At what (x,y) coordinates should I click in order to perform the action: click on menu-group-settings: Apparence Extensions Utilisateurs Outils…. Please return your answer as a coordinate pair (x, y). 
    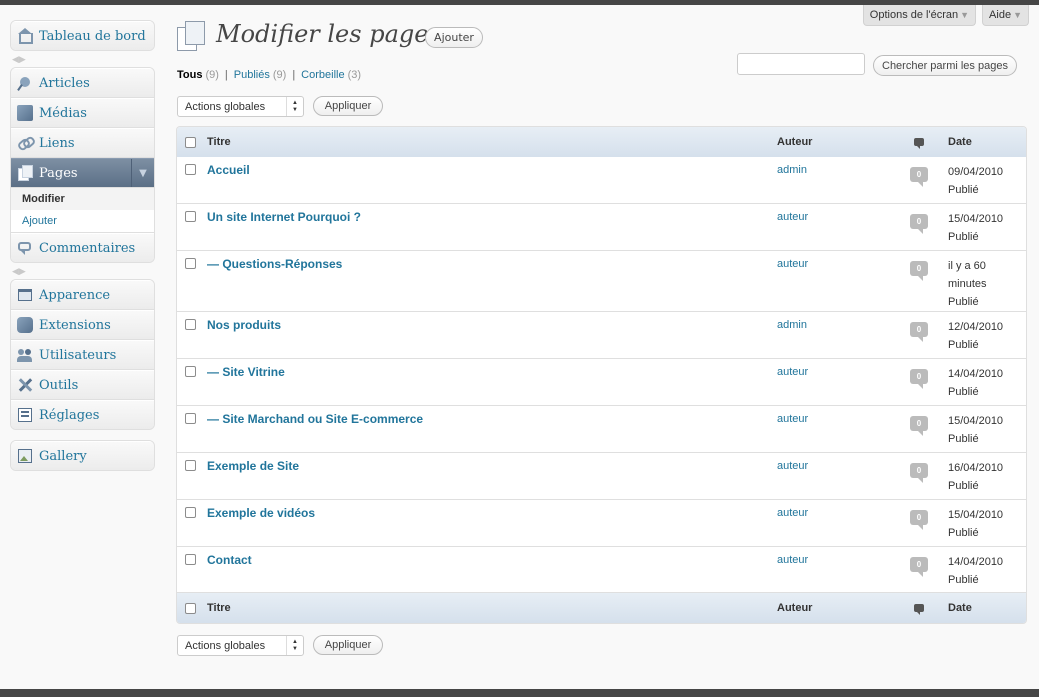
    Looking at the image, I should click on (82, 354).